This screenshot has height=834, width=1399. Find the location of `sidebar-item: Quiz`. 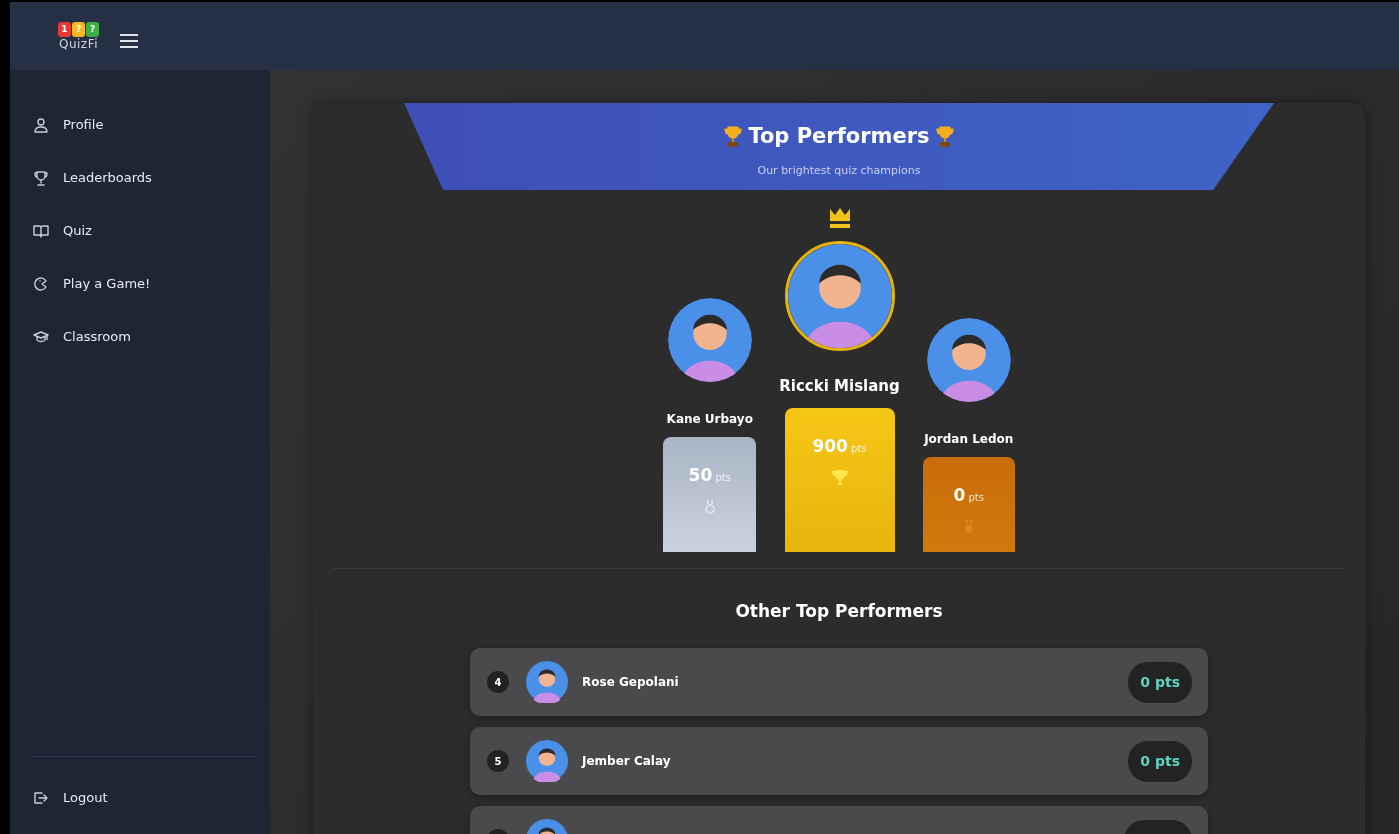

sidebar-item: Quiz is located at coordinates (61, 230).